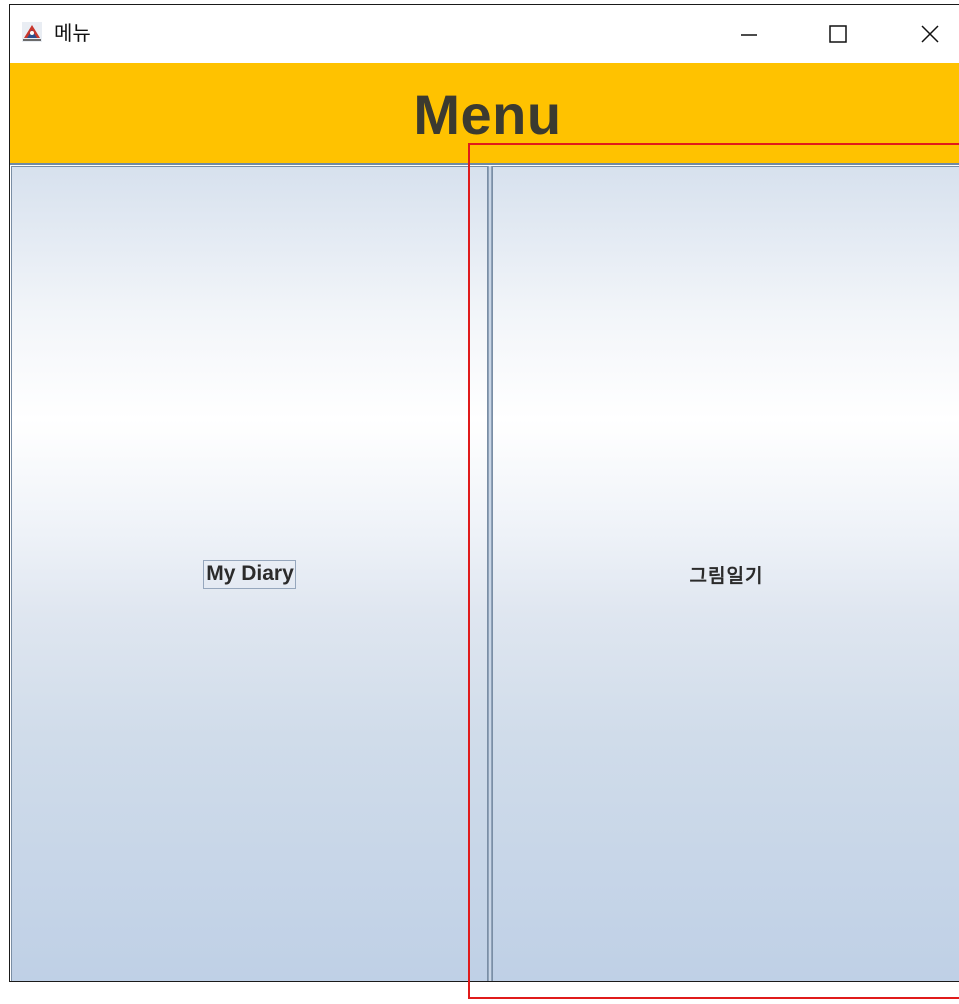 The height and width of the screenshot is (1004, 959). What do you see at coordinates (487, 114) in the screenshot?
I see `page-title: Menu` at bounding box center [487, 114].